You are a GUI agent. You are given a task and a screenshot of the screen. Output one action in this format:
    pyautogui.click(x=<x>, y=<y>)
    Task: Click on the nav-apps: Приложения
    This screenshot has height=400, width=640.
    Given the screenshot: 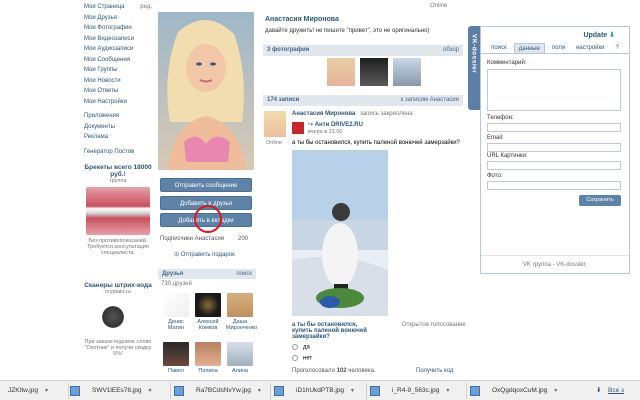 What is the action you would take?
    pyautogui.click(x=118, y=116)
    